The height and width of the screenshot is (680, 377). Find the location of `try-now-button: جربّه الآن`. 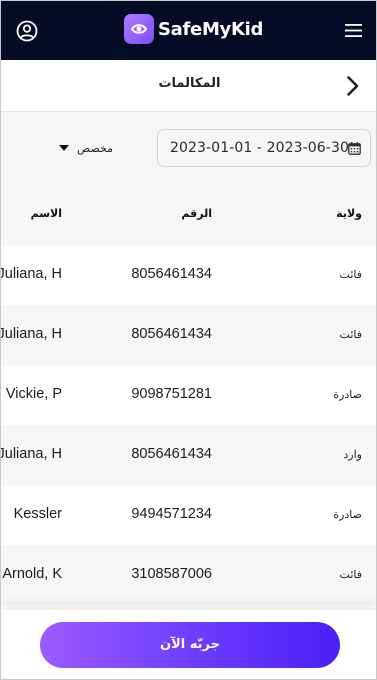

try-now-button: جربّه الآن is located at coordinates (190, 645).